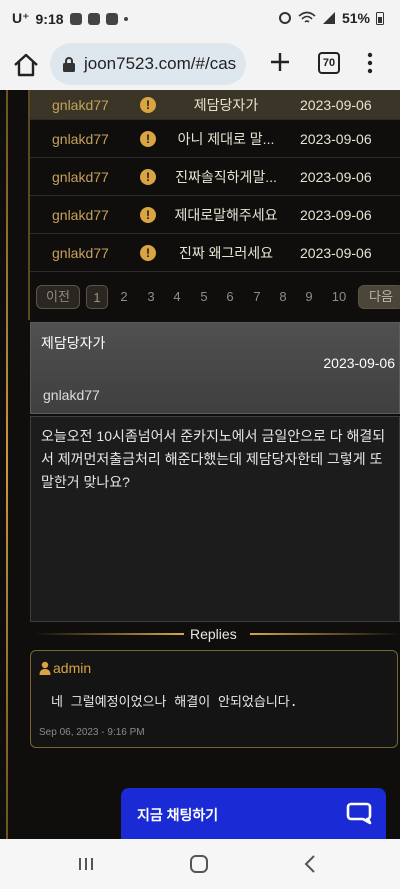  What do you see at coordinates (359, 363) in the screenshot?
I see `post-date: 2023-09-06` at bounding box center [359, 363].